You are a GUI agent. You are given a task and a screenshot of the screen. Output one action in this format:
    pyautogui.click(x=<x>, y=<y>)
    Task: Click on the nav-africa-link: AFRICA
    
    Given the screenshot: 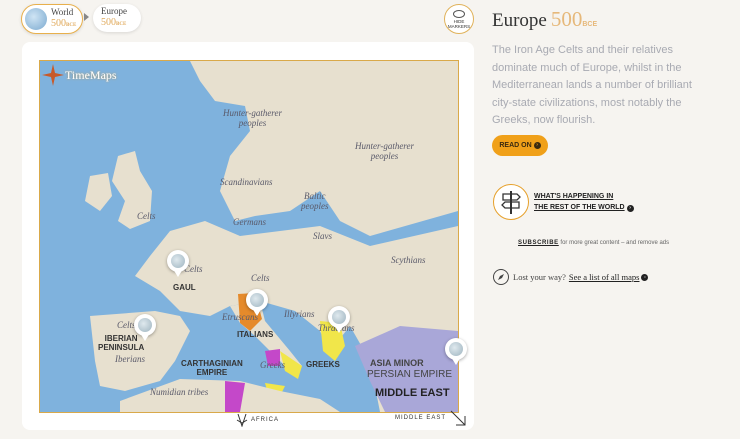 What is the action you would take?
    pyautogui.click(x=257, y=420)
    